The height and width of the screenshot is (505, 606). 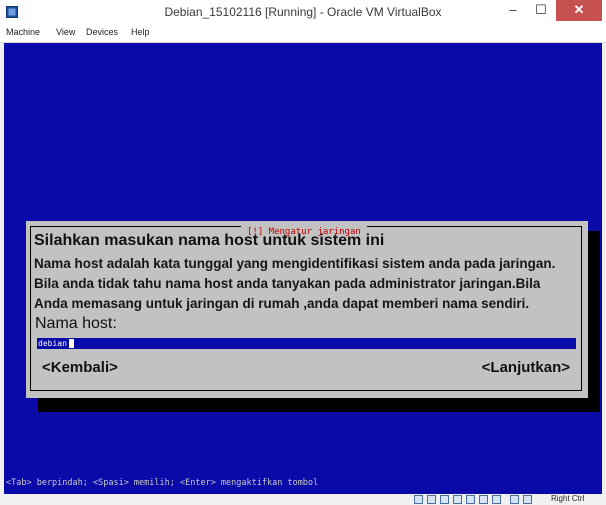 What do you see at coordinates (80, 367) in the screenshot?
I see `back-button: <Kembali>` at bounding box center [80, 367].